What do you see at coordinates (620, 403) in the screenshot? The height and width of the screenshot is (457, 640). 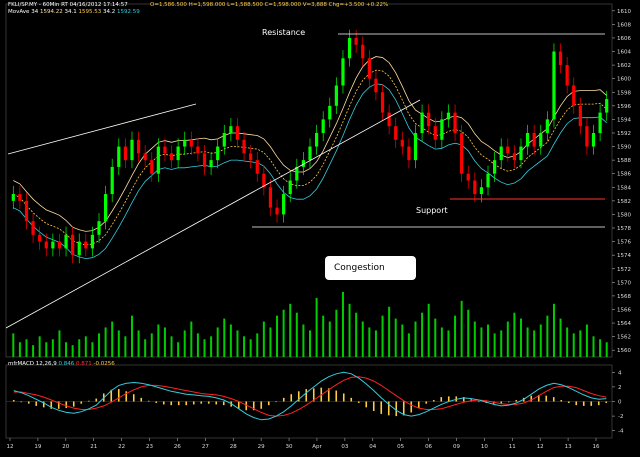 I see `macd-tick-label: 0` at bounding box center [620, 403].